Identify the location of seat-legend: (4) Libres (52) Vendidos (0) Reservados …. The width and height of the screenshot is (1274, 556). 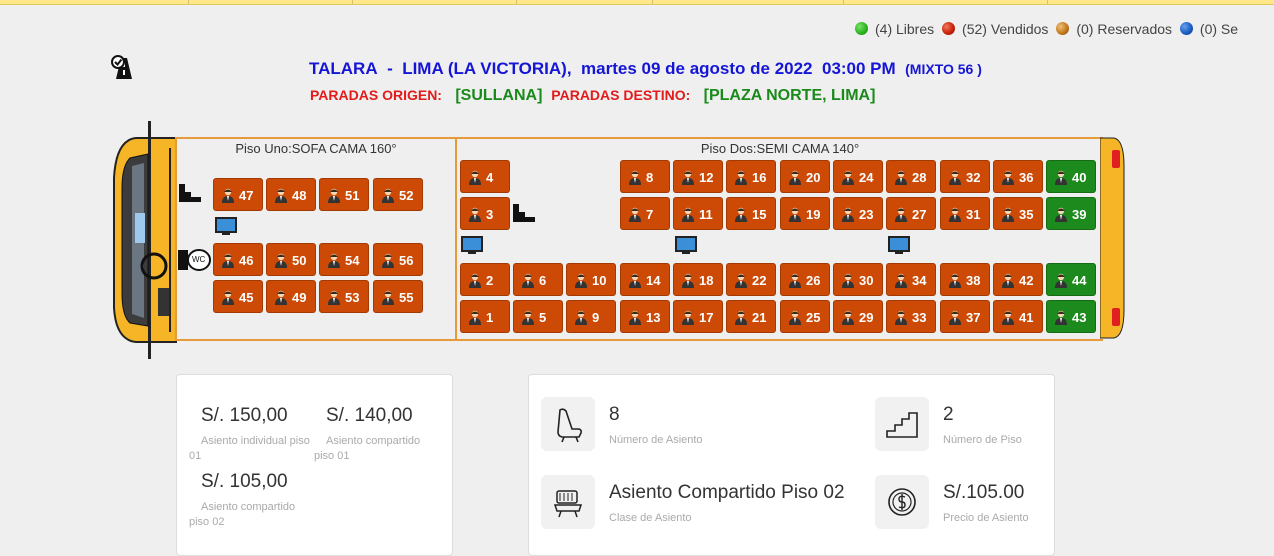
(1048, 29).